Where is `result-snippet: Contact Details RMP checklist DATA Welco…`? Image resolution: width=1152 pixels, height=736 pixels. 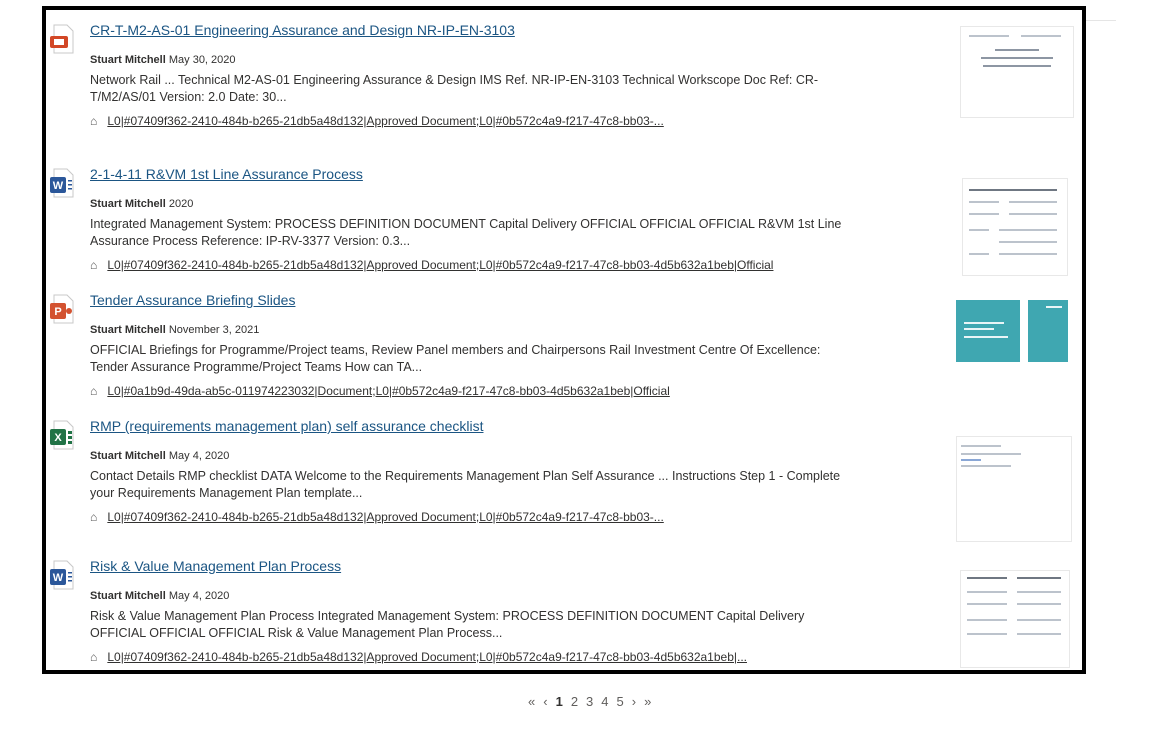 result-snippet: Contact Details RMP checklist DATA Welco… is located at coordinates (465, 484).